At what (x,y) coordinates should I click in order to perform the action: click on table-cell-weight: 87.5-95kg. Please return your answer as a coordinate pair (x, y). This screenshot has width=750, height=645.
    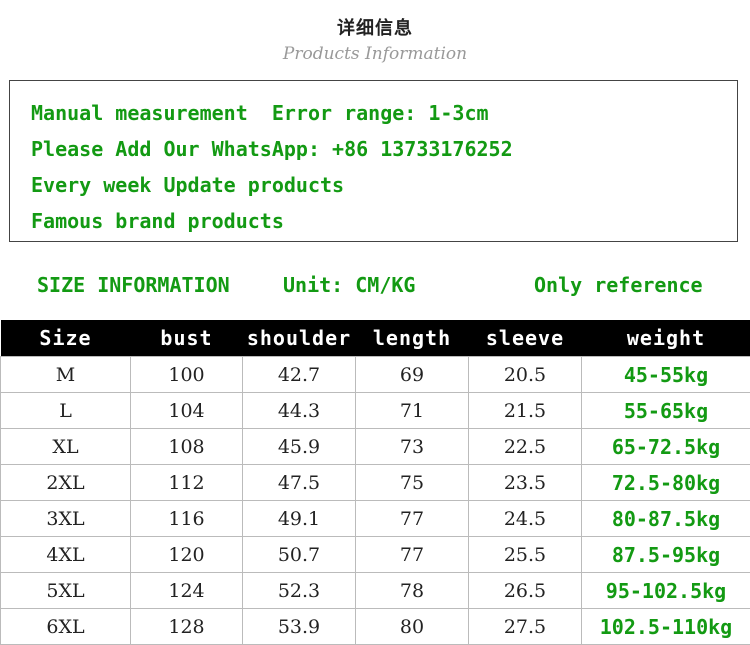
    Looking at the image, I should click on (666, 555).